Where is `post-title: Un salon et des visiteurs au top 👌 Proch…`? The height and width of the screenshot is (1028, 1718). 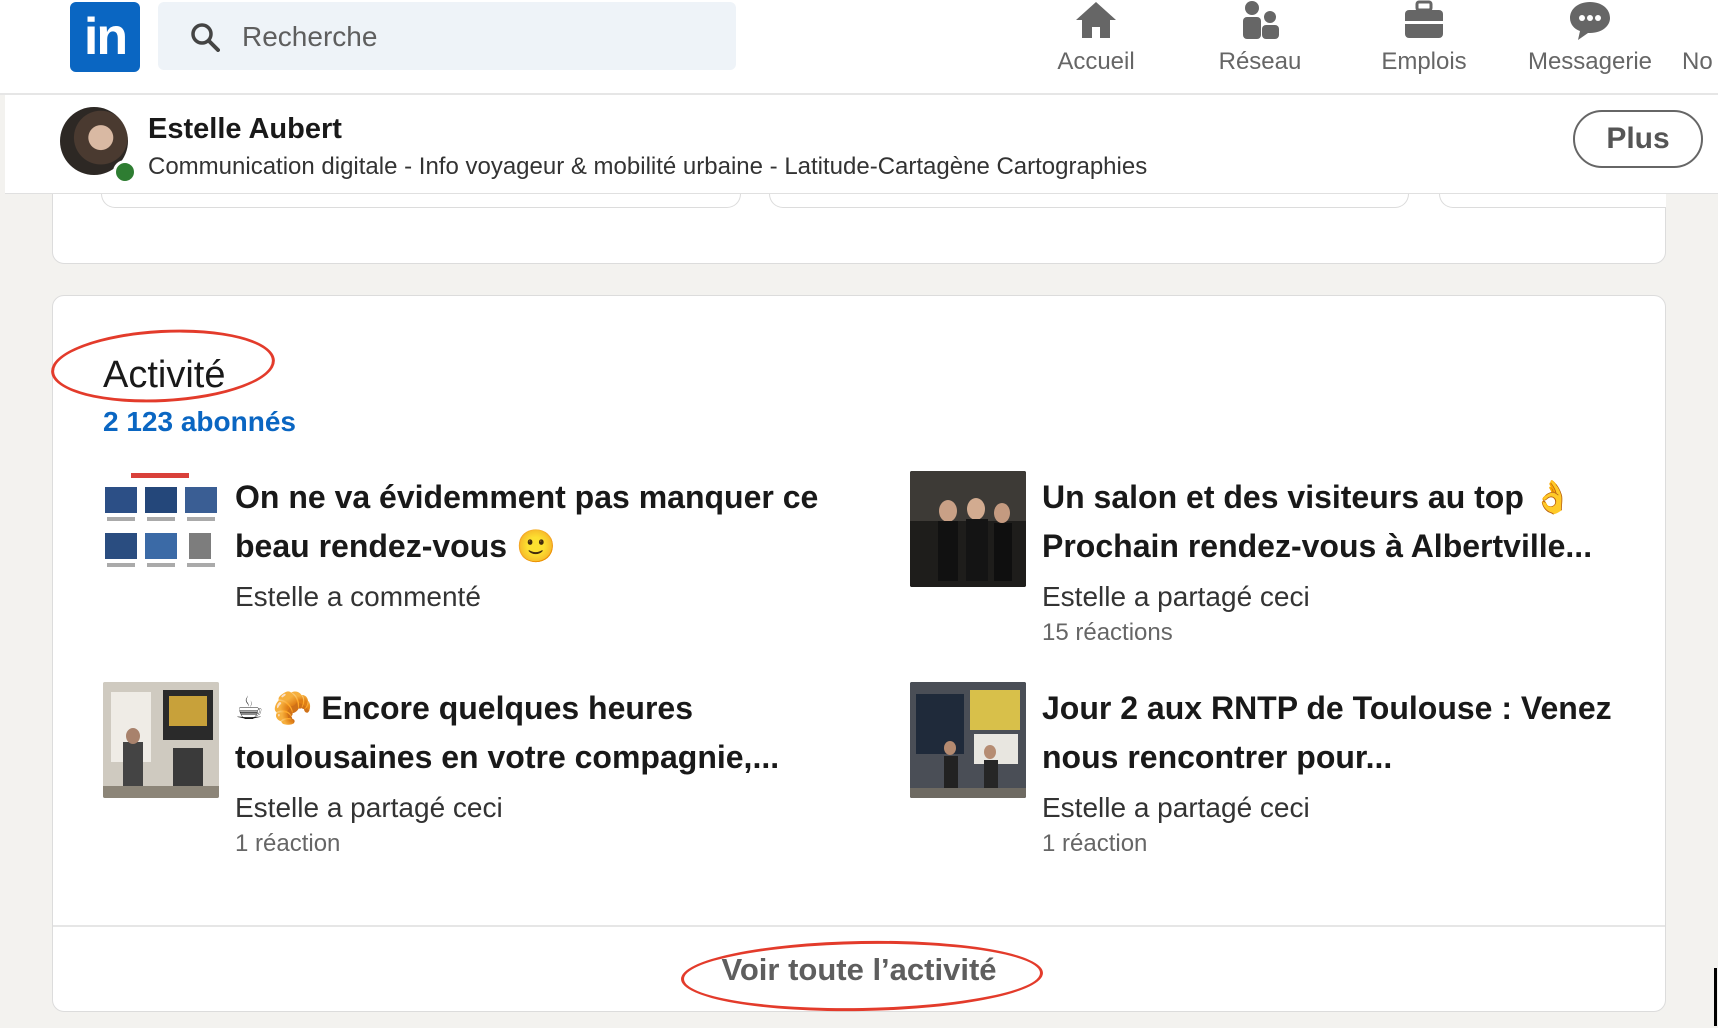 post-title: Un salon et des visiteurs au top 👌 Proch… is located at coordinates (1342, 522).